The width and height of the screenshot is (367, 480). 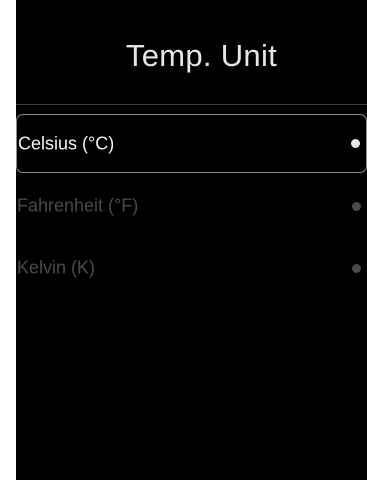 I want to click on option-label: Kelvin (K), so click(x=56, y=267).